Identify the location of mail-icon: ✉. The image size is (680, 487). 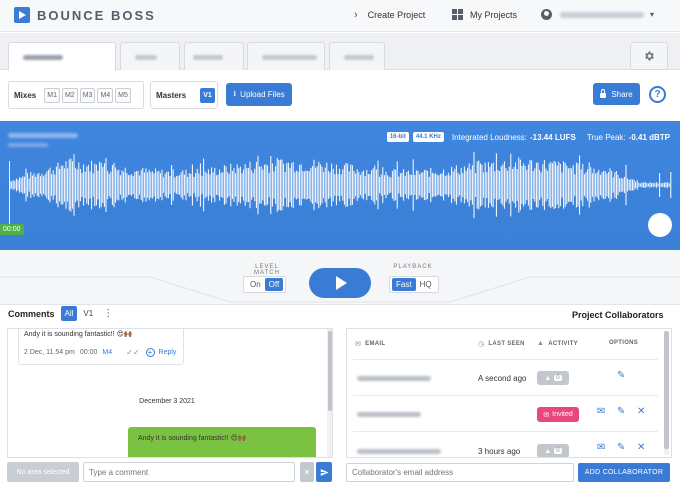
(601, 447).